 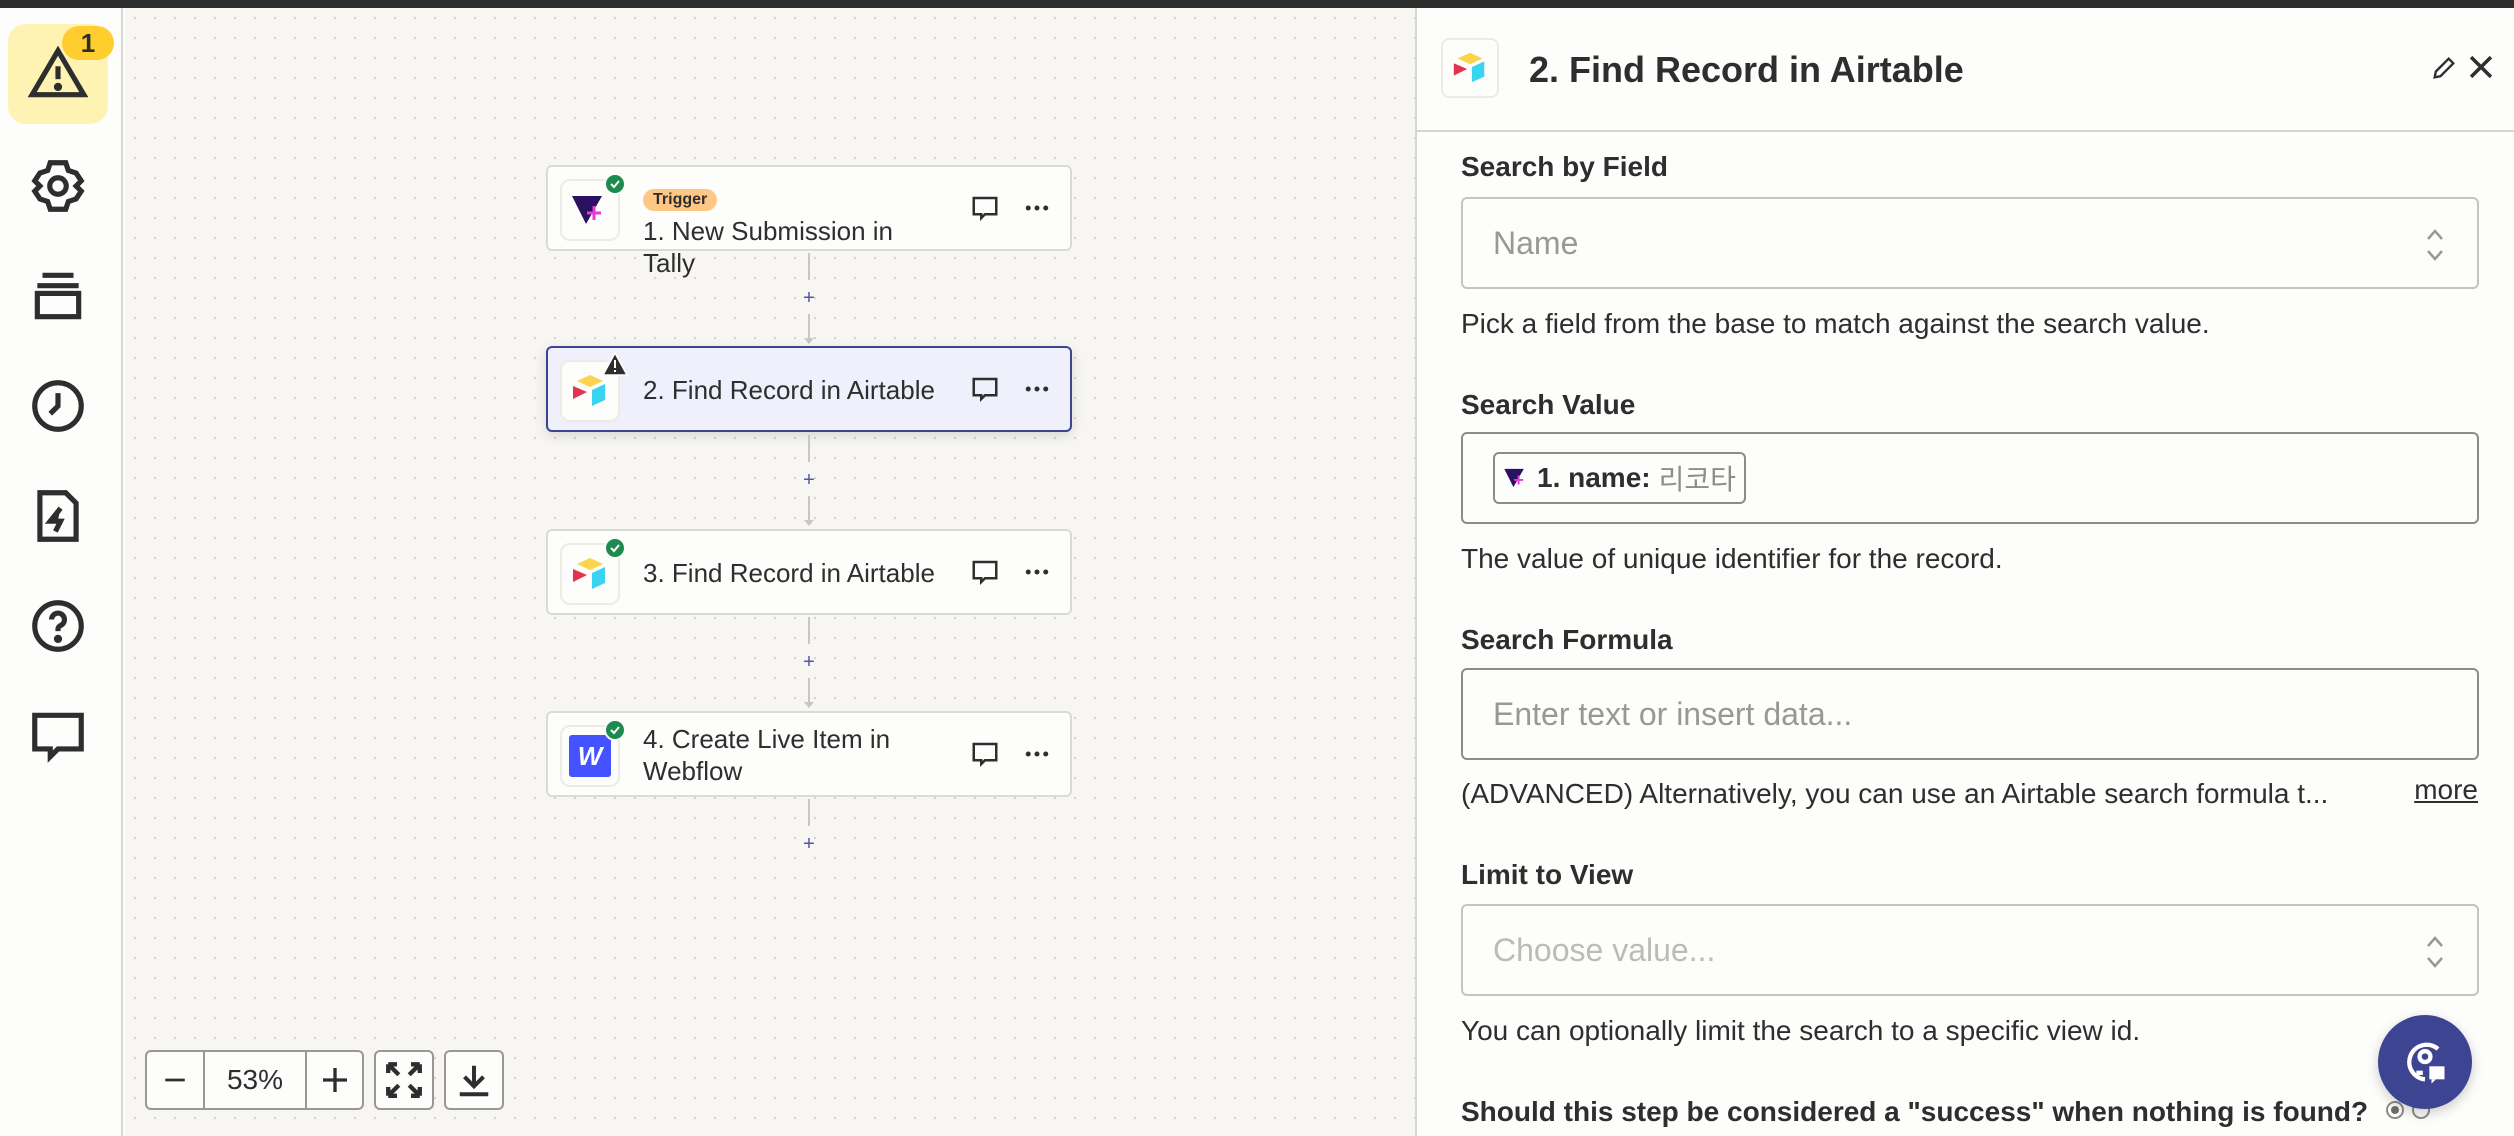 I want to click on clock-icon, so click(x=58, y=406).